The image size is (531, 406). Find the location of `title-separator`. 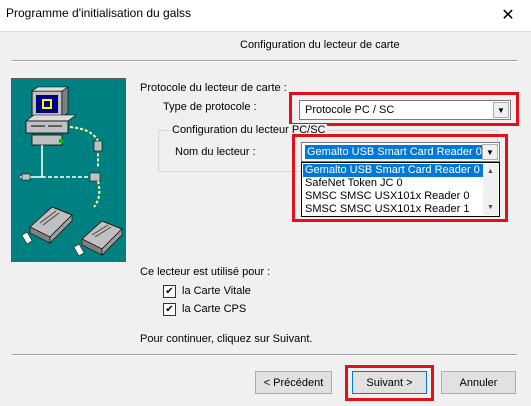

title-separator is located at coordinates (265, 31).